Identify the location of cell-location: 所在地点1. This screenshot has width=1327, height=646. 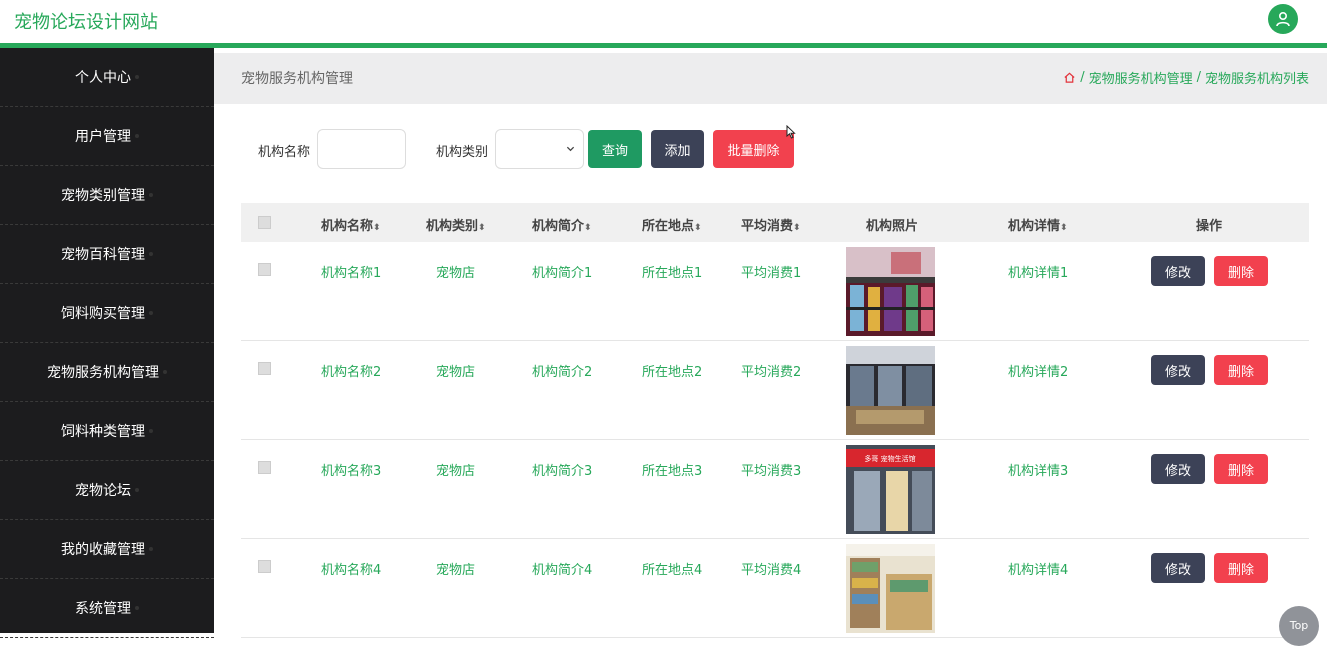
(672, 273).